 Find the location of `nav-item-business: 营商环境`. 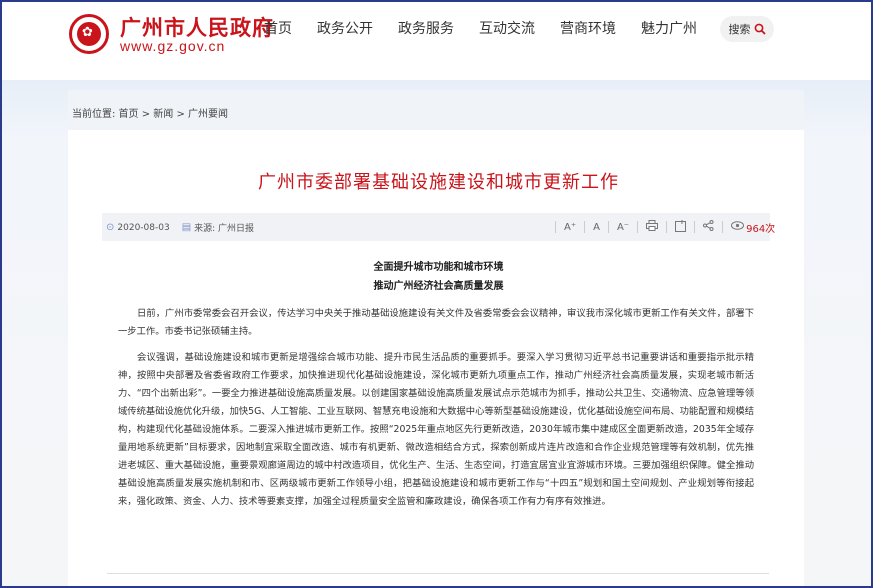

nav-item-business: 营商环境 is located at coordinates (588, 29).